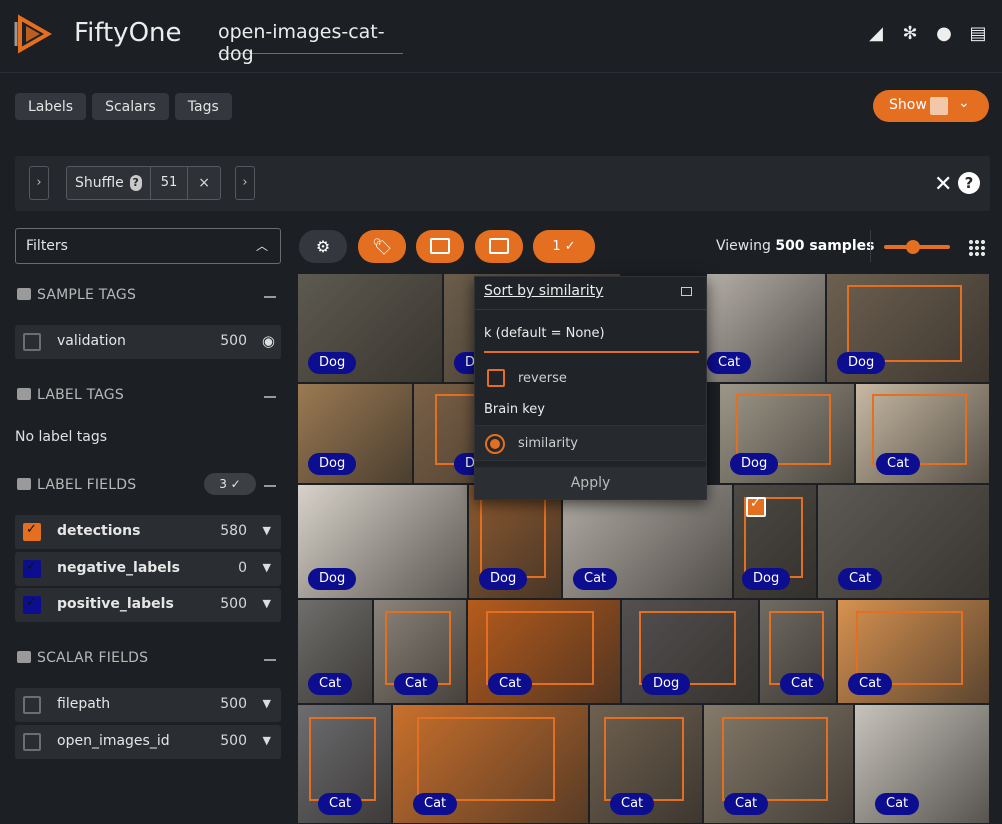 The width and height of the screenshot is (1002, 824). Describe the element at coordinates (82, 658) in the screenshot. I see `scalar-fields-title: SCALAR FIELDS` at that location.